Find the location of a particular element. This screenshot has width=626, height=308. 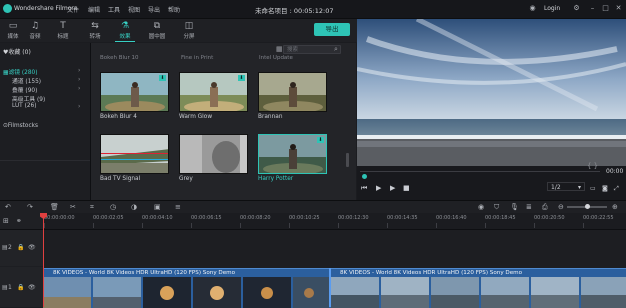

sidebar-item-filters: ▦滤镜 (280) is located at coordinates (20, 71).